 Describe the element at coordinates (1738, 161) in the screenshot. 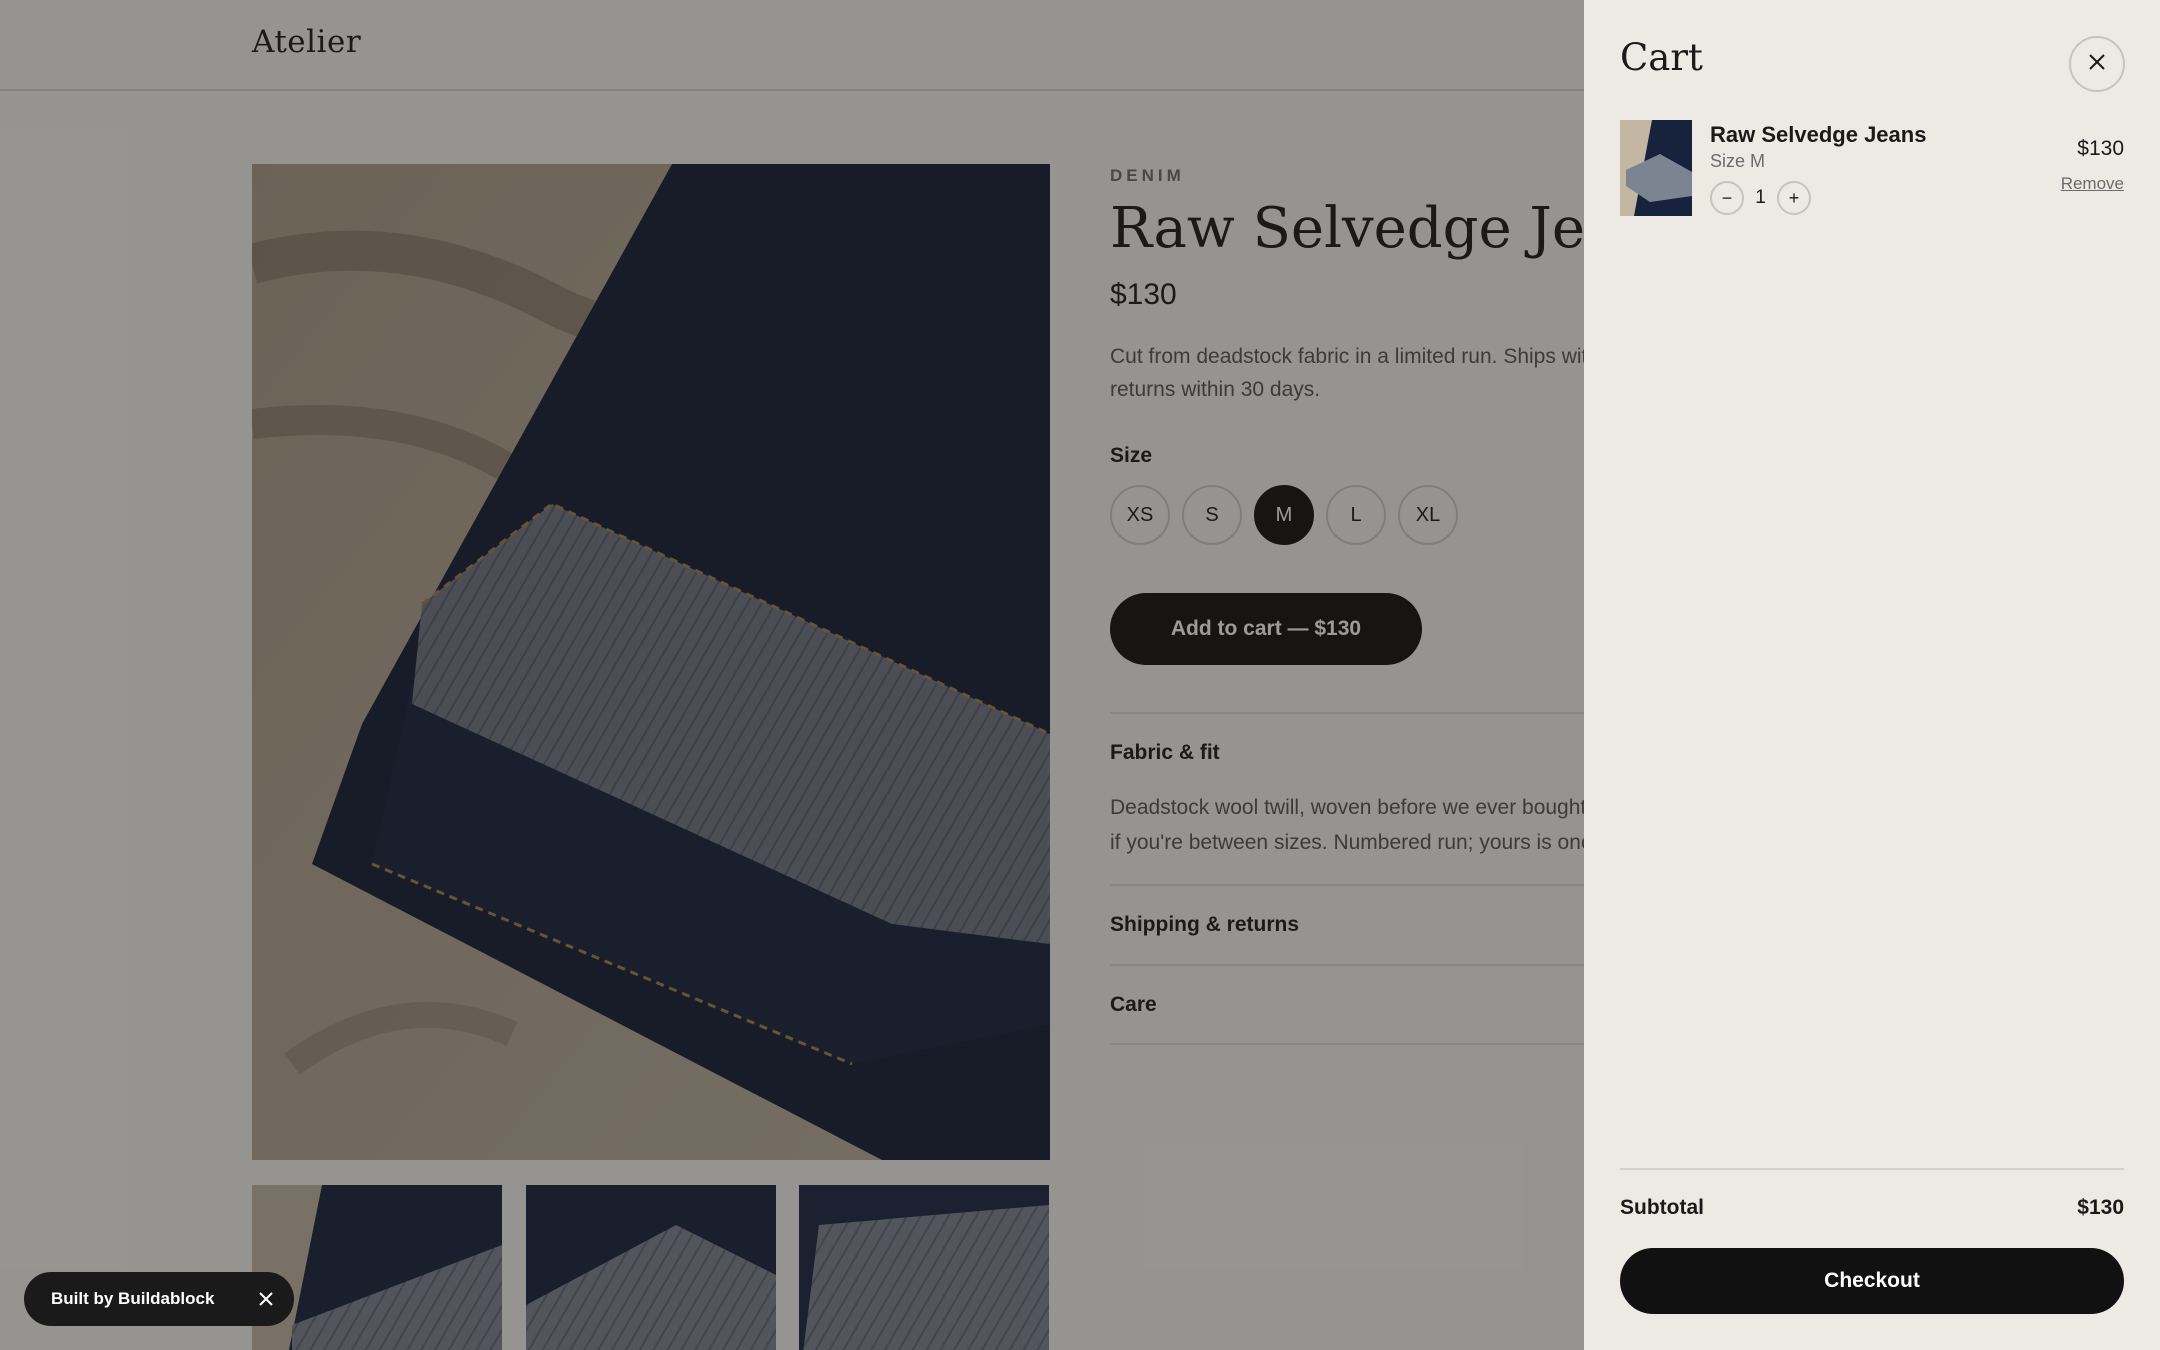

I see `cart-item-variant: Size M` at that location.